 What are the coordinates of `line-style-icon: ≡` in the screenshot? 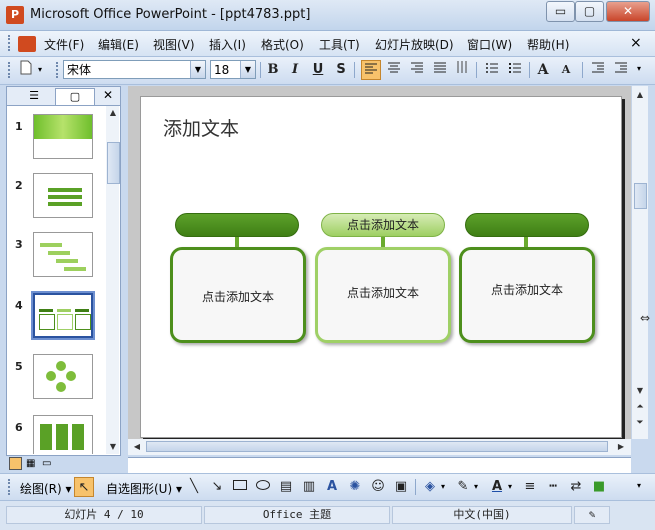 It's located at (530, 487).